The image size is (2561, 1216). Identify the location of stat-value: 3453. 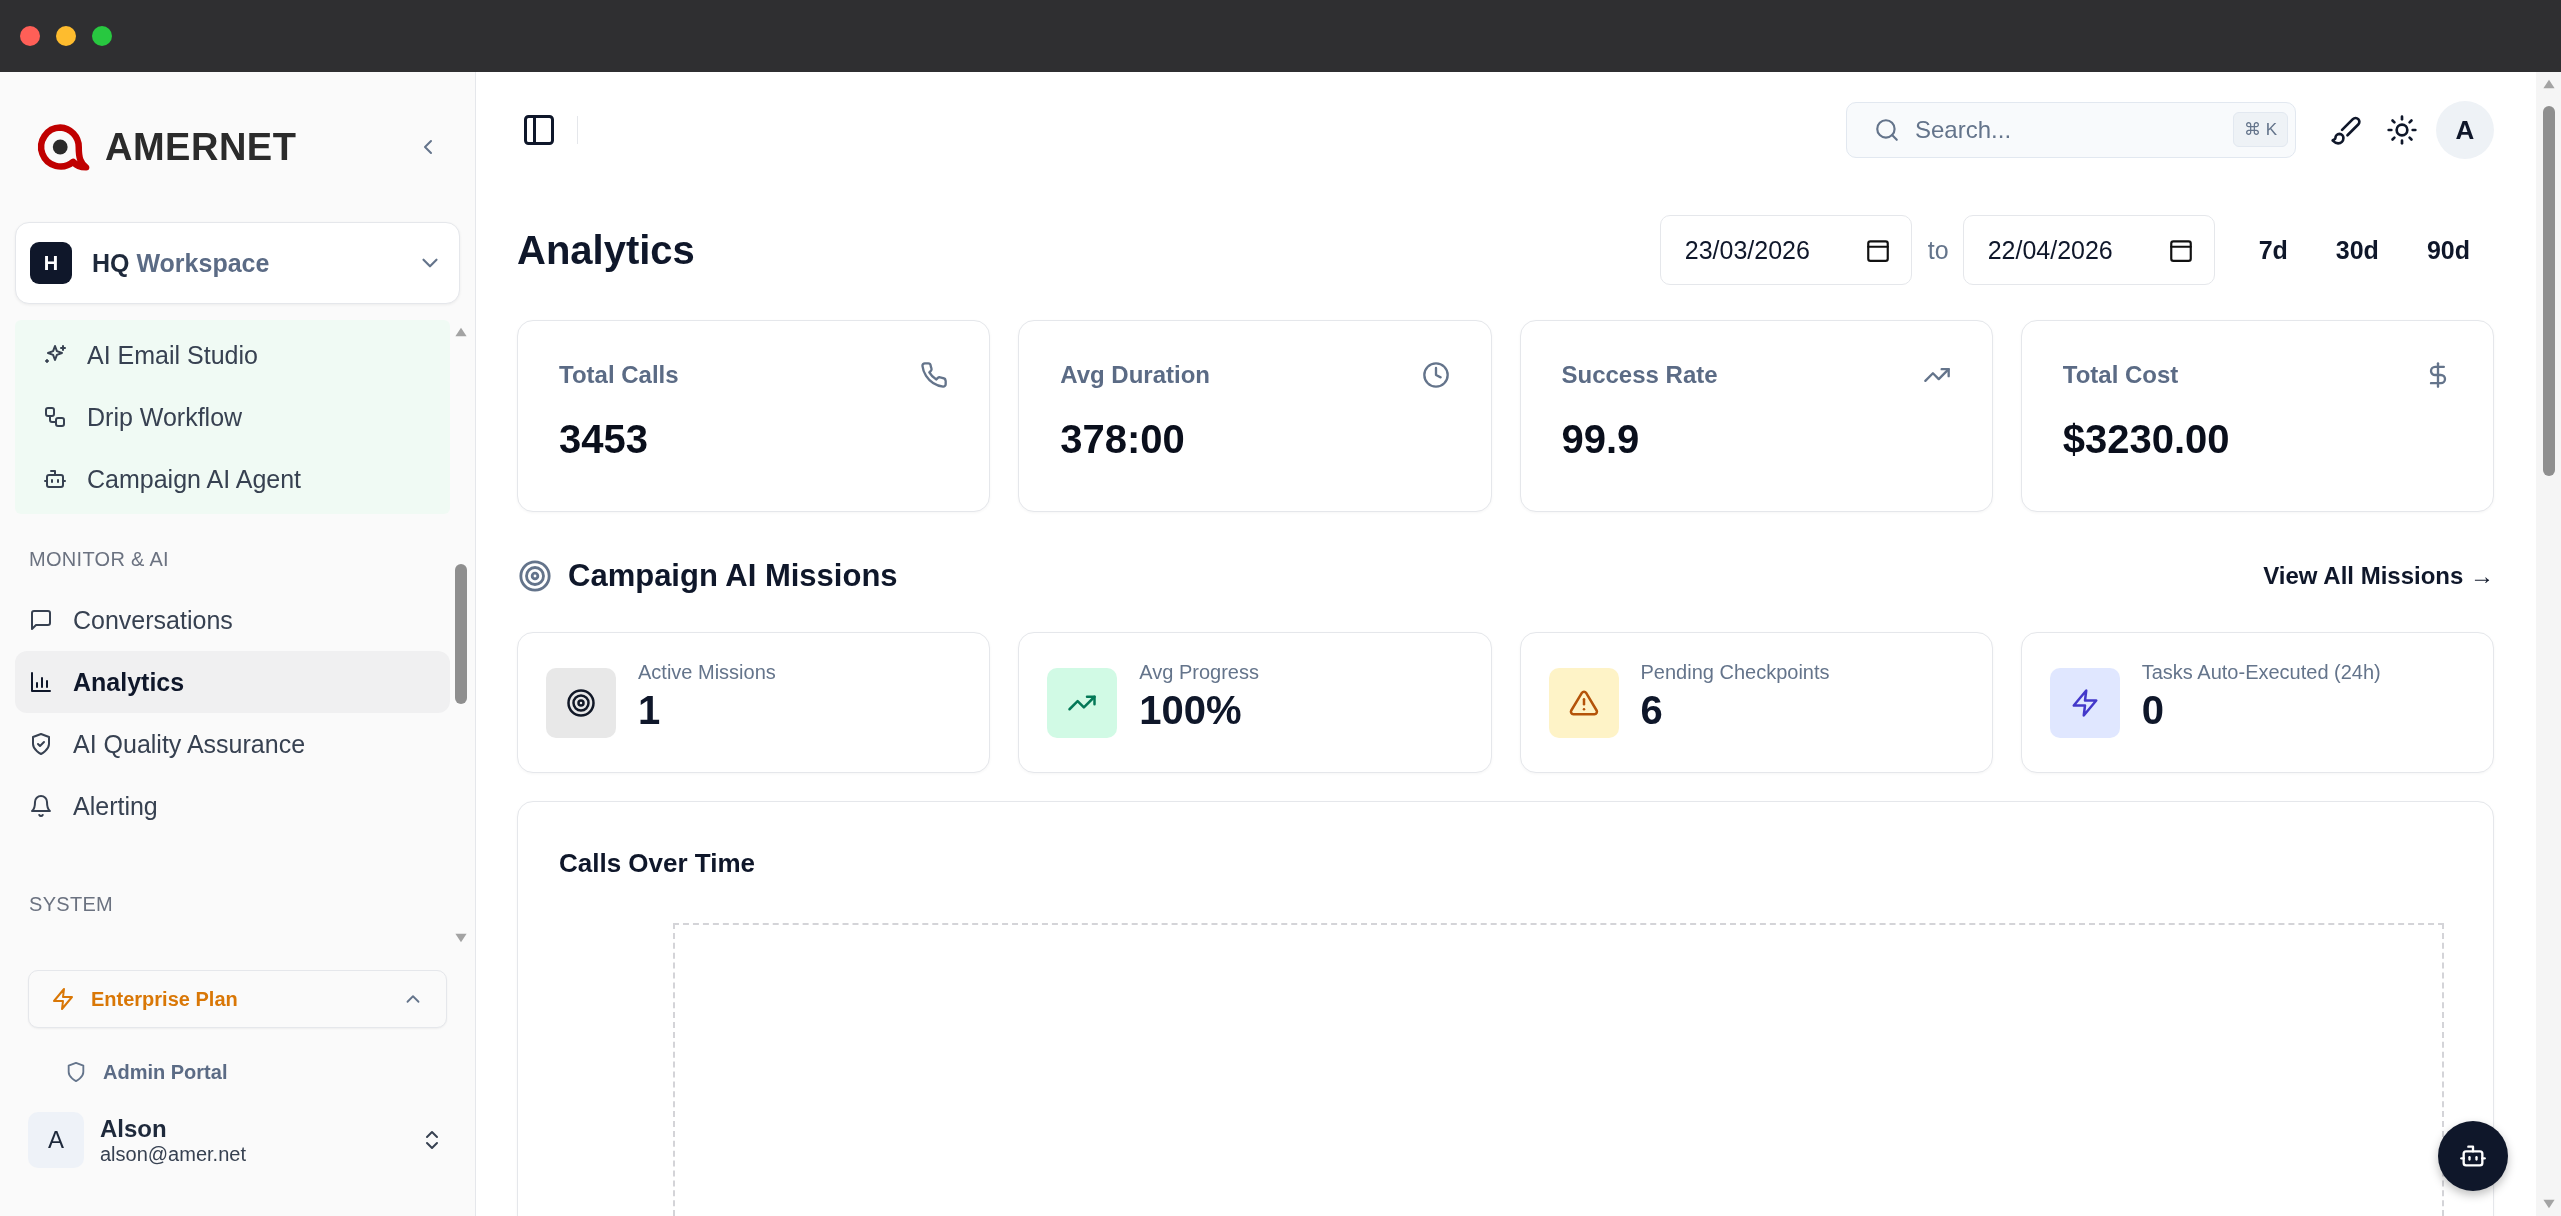
(604, 439).